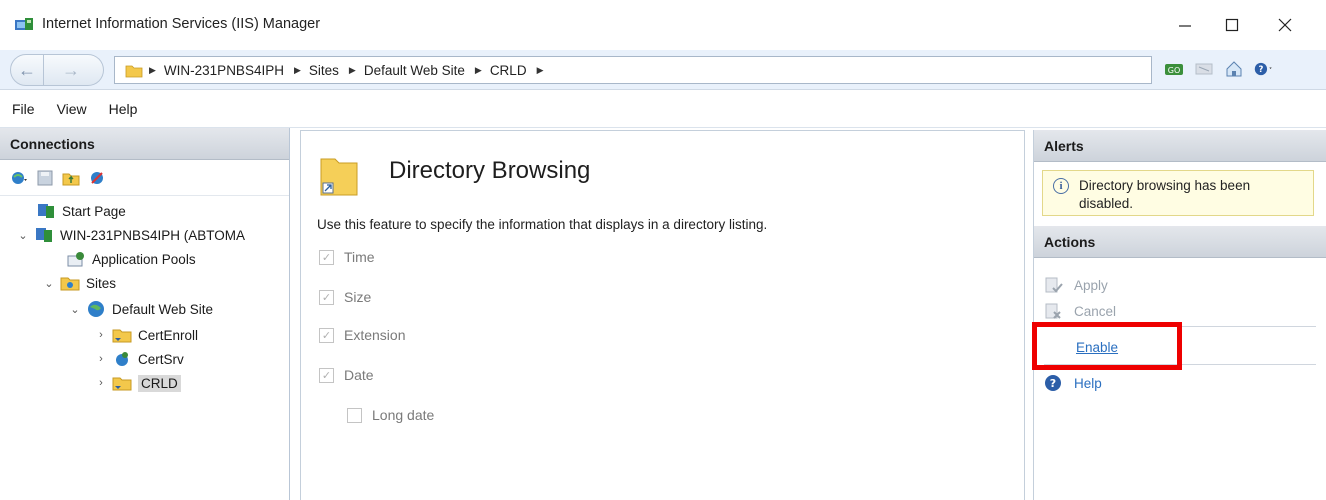 The height and width of the screenshot is (500, 1326). Describe the element at coordinates (663, 109) in the screenshot. I see `menu-bar: File View Help` at that location.